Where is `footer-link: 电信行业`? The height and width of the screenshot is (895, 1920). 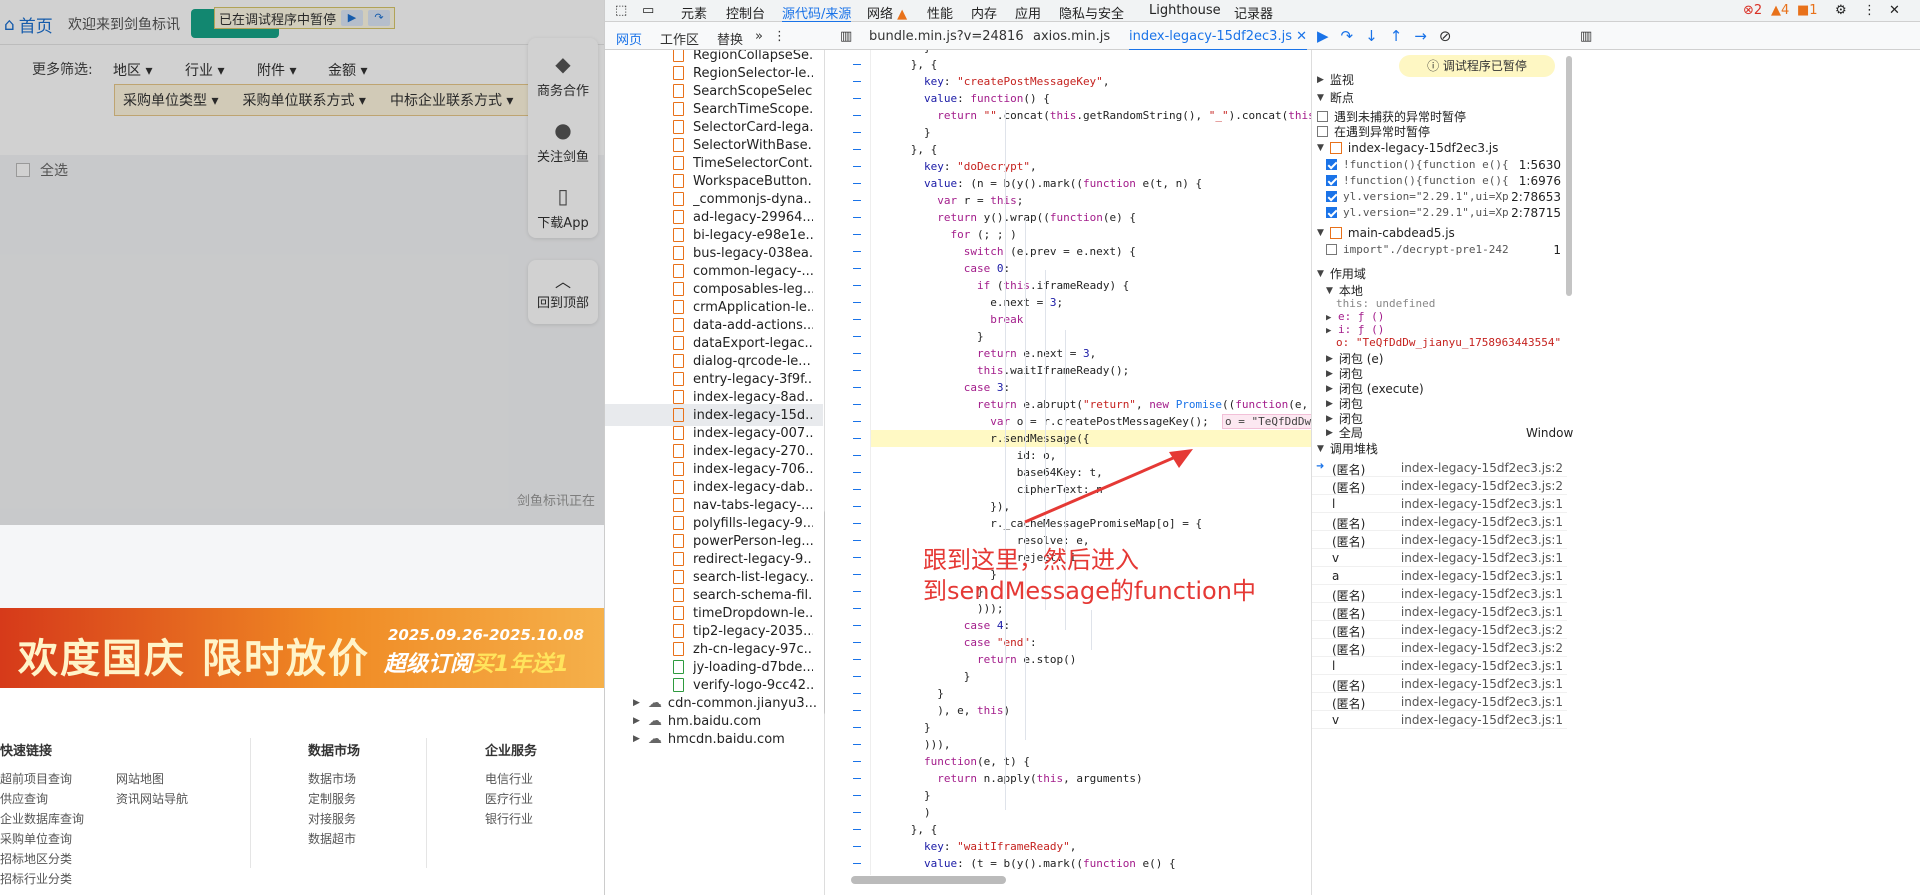 footer-link: 电信行业 is located at coordinates (509, 778).